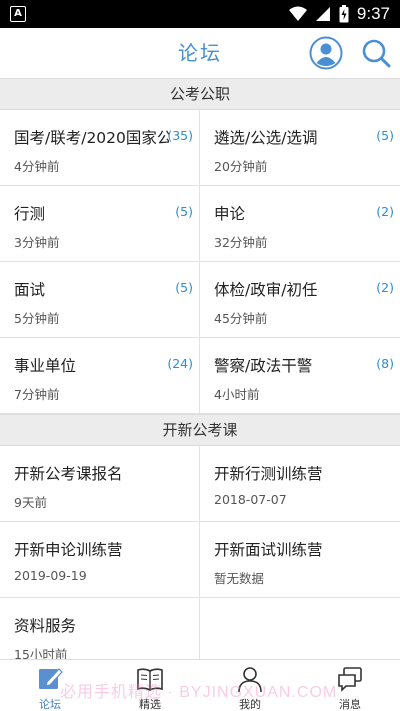 This screenshot has height=711, width=400. I want to click on board-updated-time: 5分钟前, so click(37, 318).